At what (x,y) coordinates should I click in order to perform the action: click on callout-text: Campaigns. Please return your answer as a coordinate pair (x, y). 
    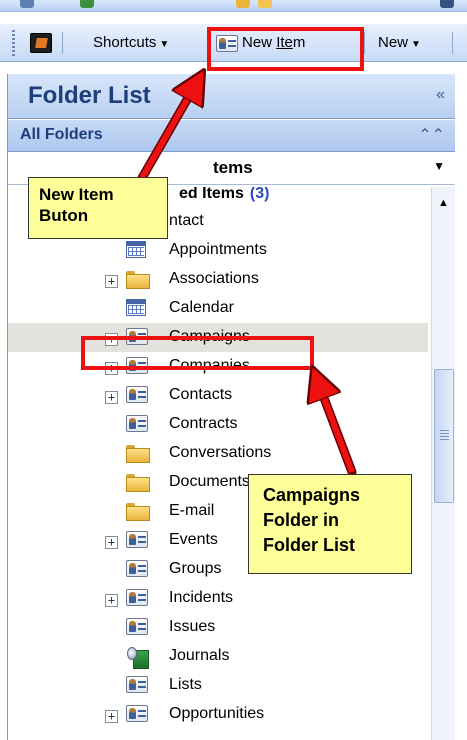
    Looking at the image, I should click on (312, 495).